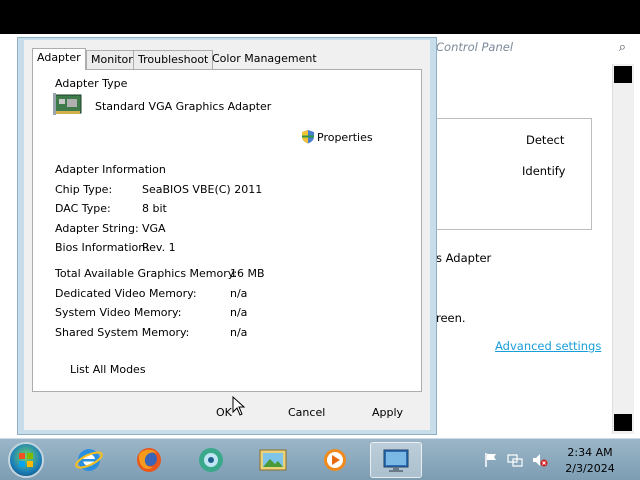 The width and height of the screenshot is (640, 480). What do you see at coordinates (146, 273) in the screenshot?
I see `total-memory-label: Total Available Graphics Memory:` at bounding box center [146, 273].